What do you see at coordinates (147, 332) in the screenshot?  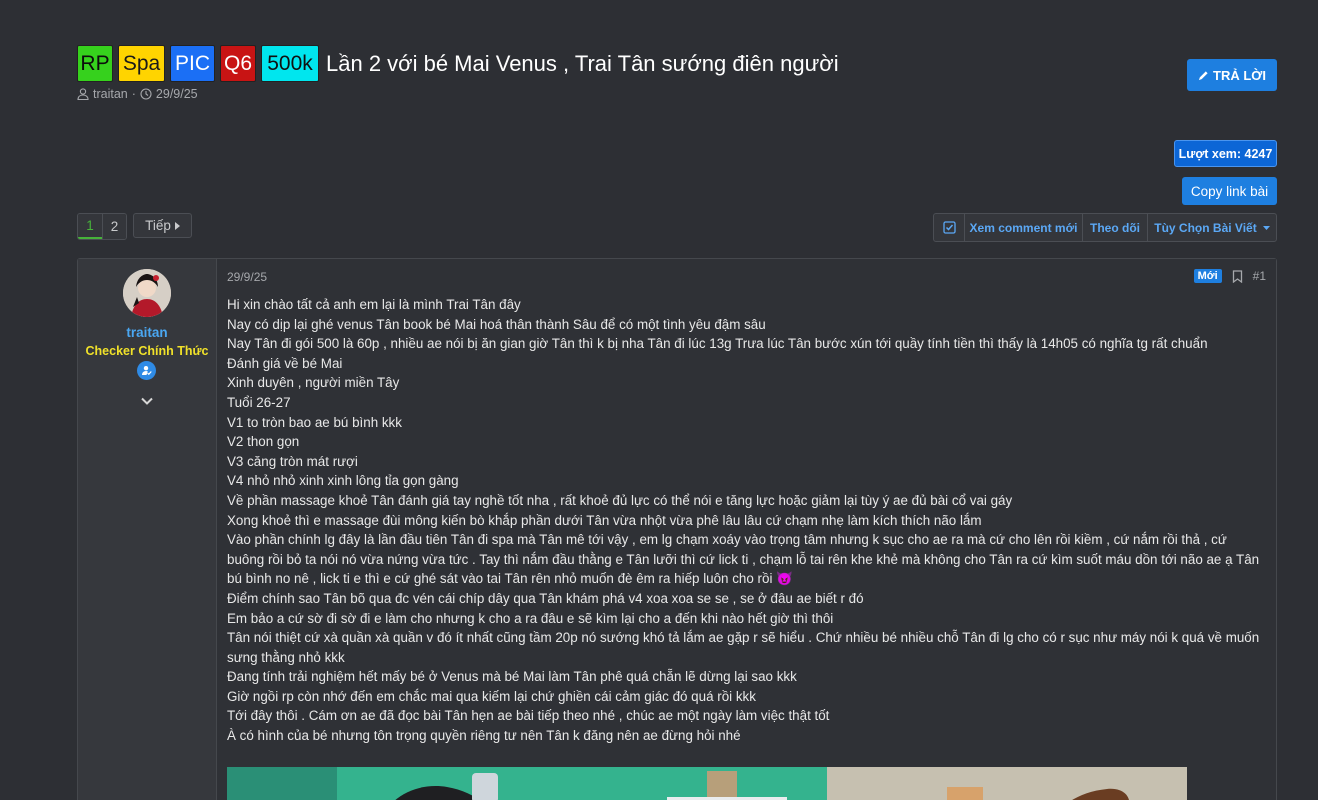 I see `post-username: traitan` at bounding box center [147, 332].